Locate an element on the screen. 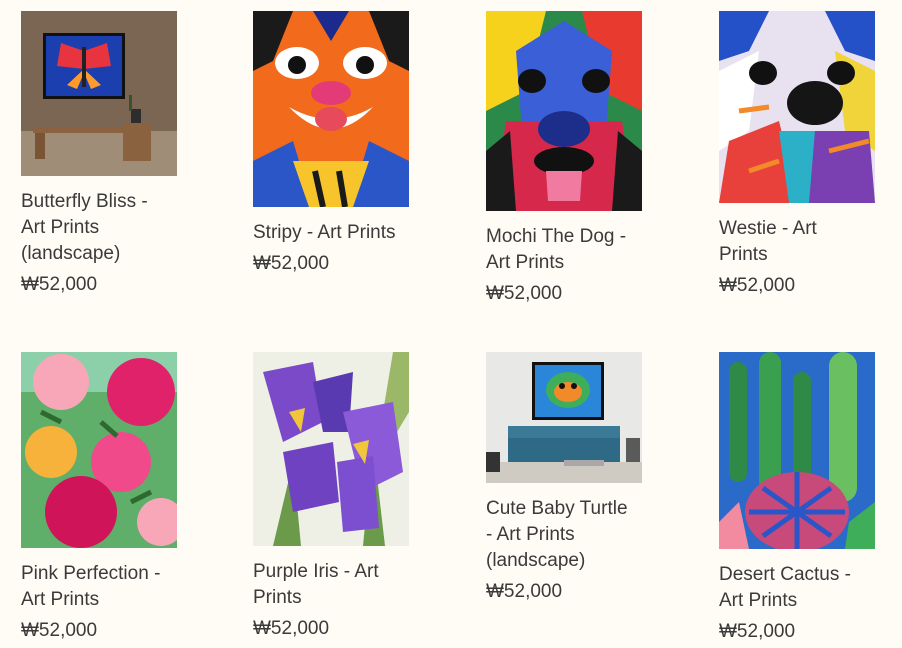 This screenshot has width=902, height=648. westie-painting-image is located at coordinates (797, 107).